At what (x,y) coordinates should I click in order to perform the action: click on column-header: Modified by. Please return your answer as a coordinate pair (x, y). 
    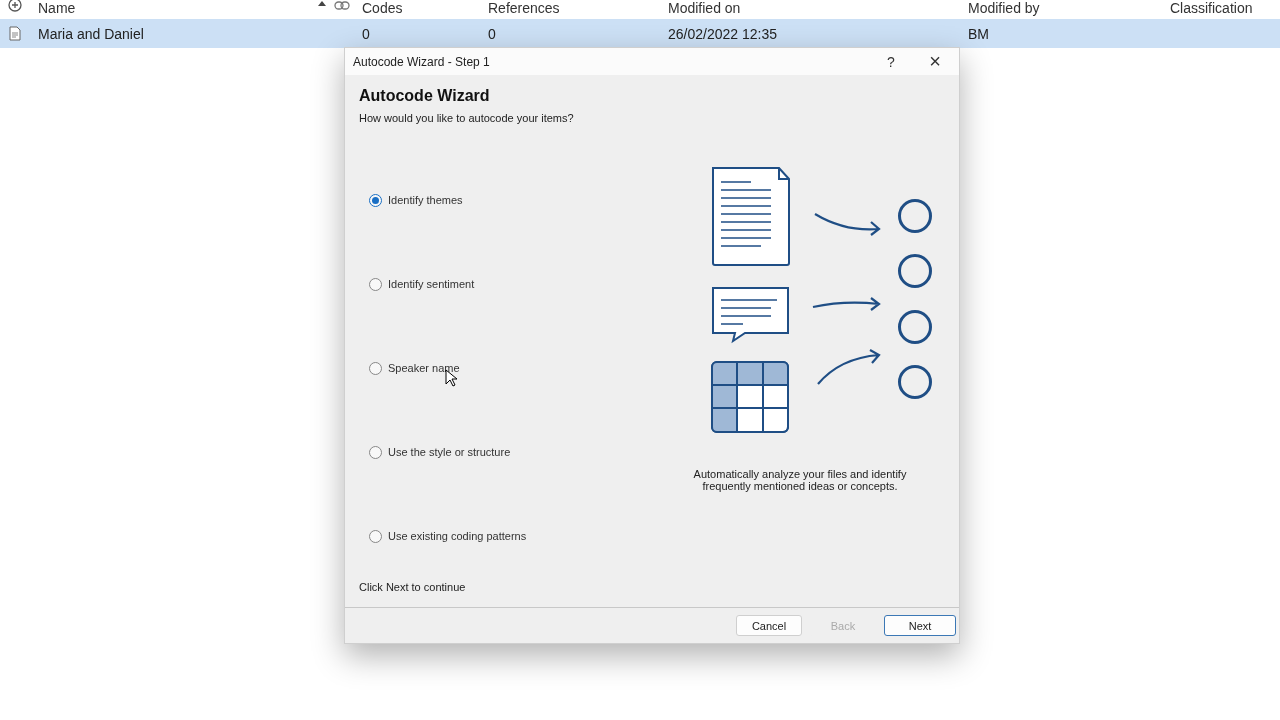
    Looking at the image, I should click on (1004, 8).